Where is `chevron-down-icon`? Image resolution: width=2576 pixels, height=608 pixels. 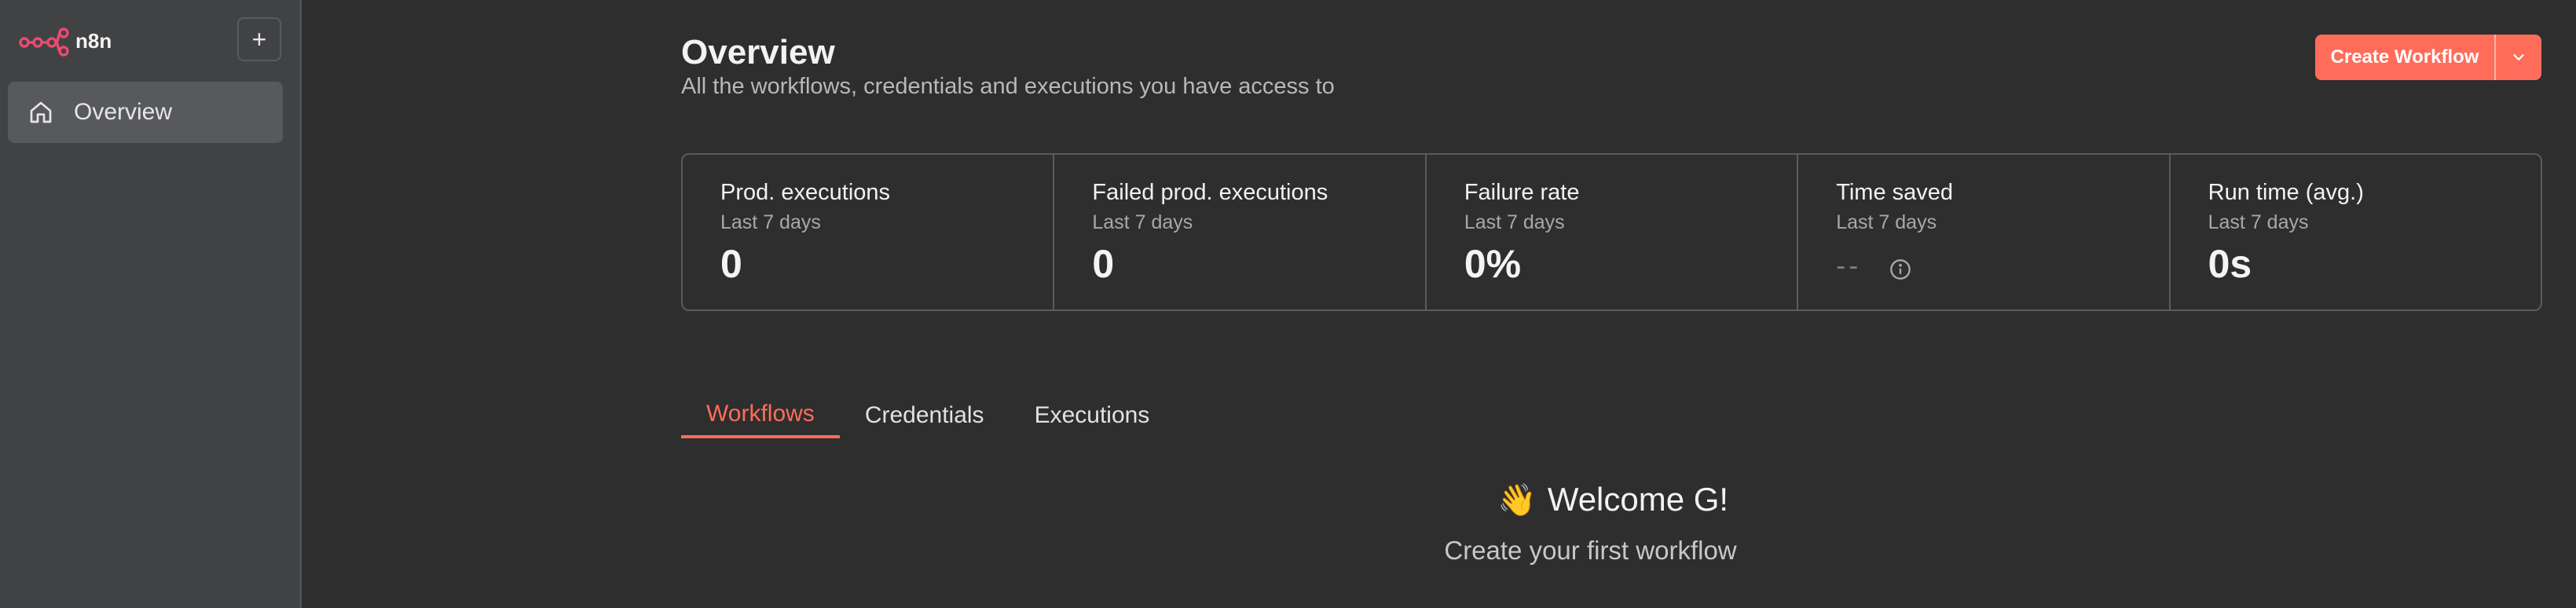 chevron-down-icon is located at coordinates (2518, 57).